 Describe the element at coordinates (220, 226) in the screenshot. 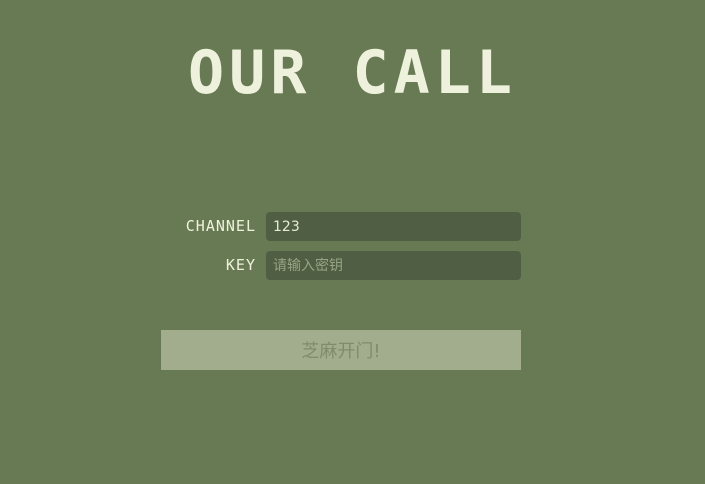

I see `channel-label: CHANNEL` at that location.